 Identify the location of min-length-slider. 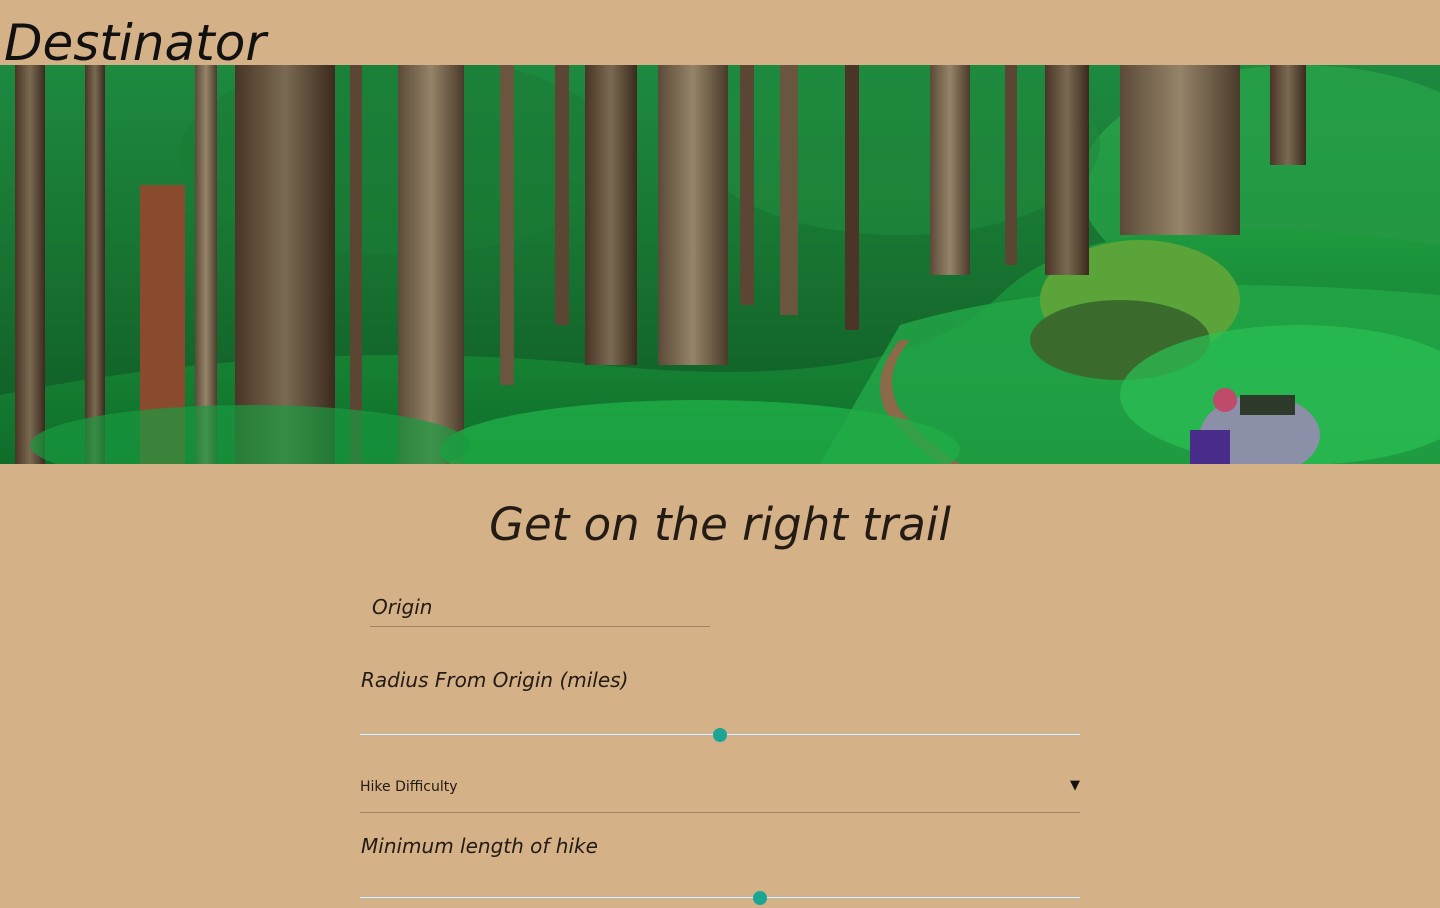
(720, 898).